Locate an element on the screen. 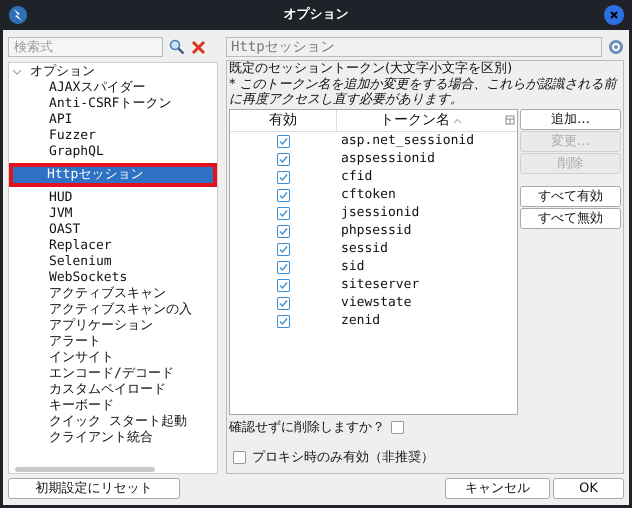 This screenshot has width=632, height=508. tree-item: アクティブスキャンの入 is located at coordinates (114, 310).